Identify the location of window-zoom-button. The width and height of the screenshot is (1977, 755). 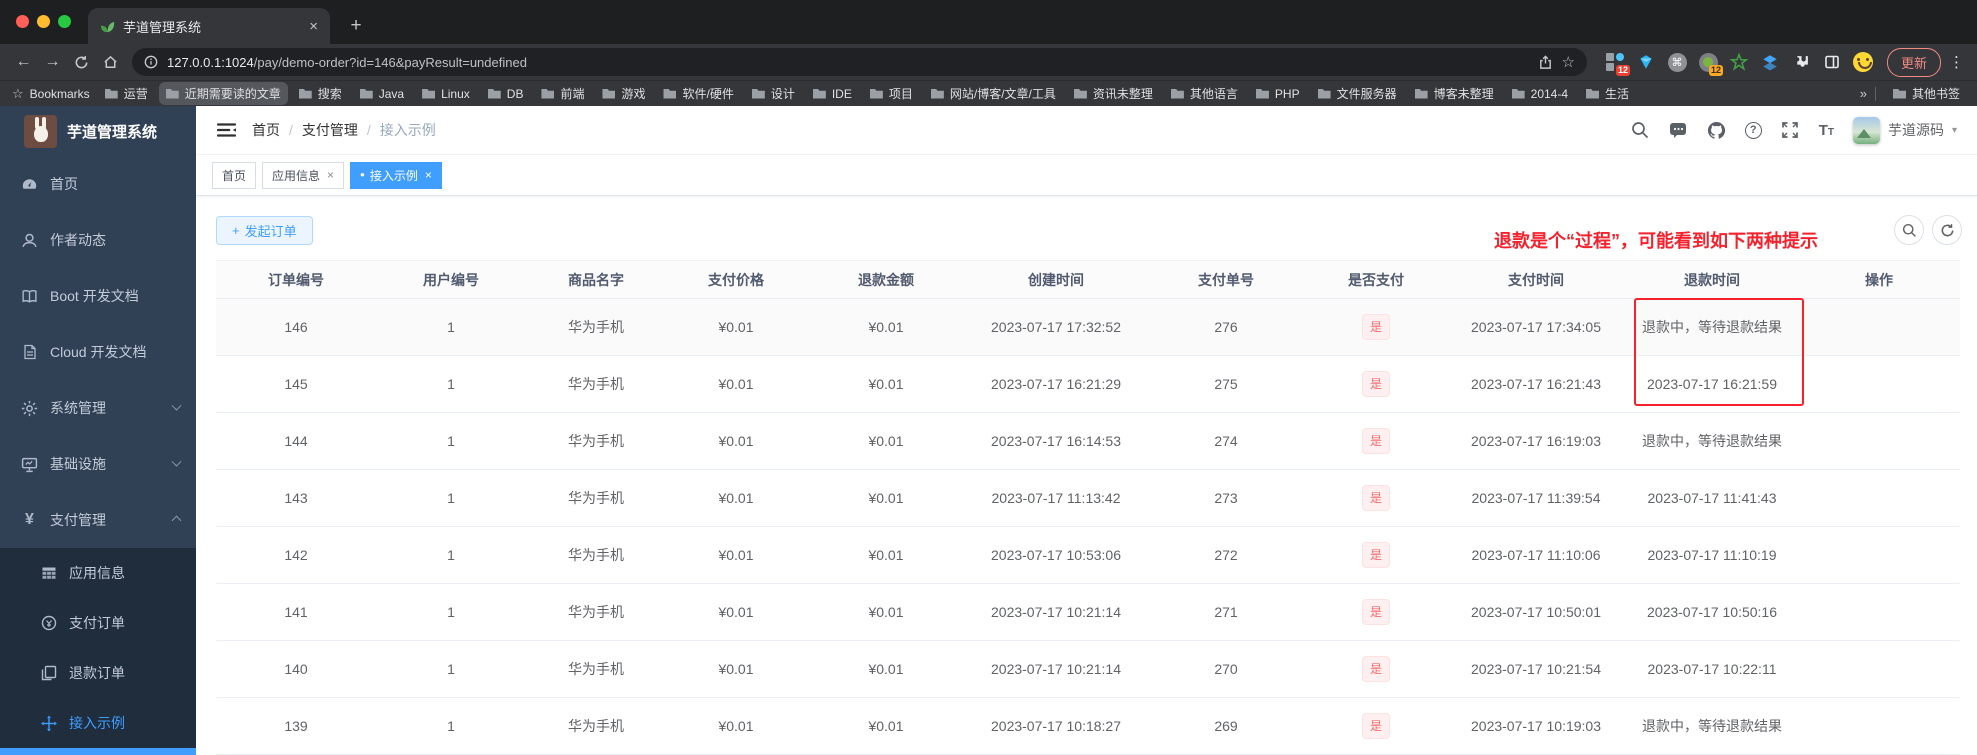
(64, 21).